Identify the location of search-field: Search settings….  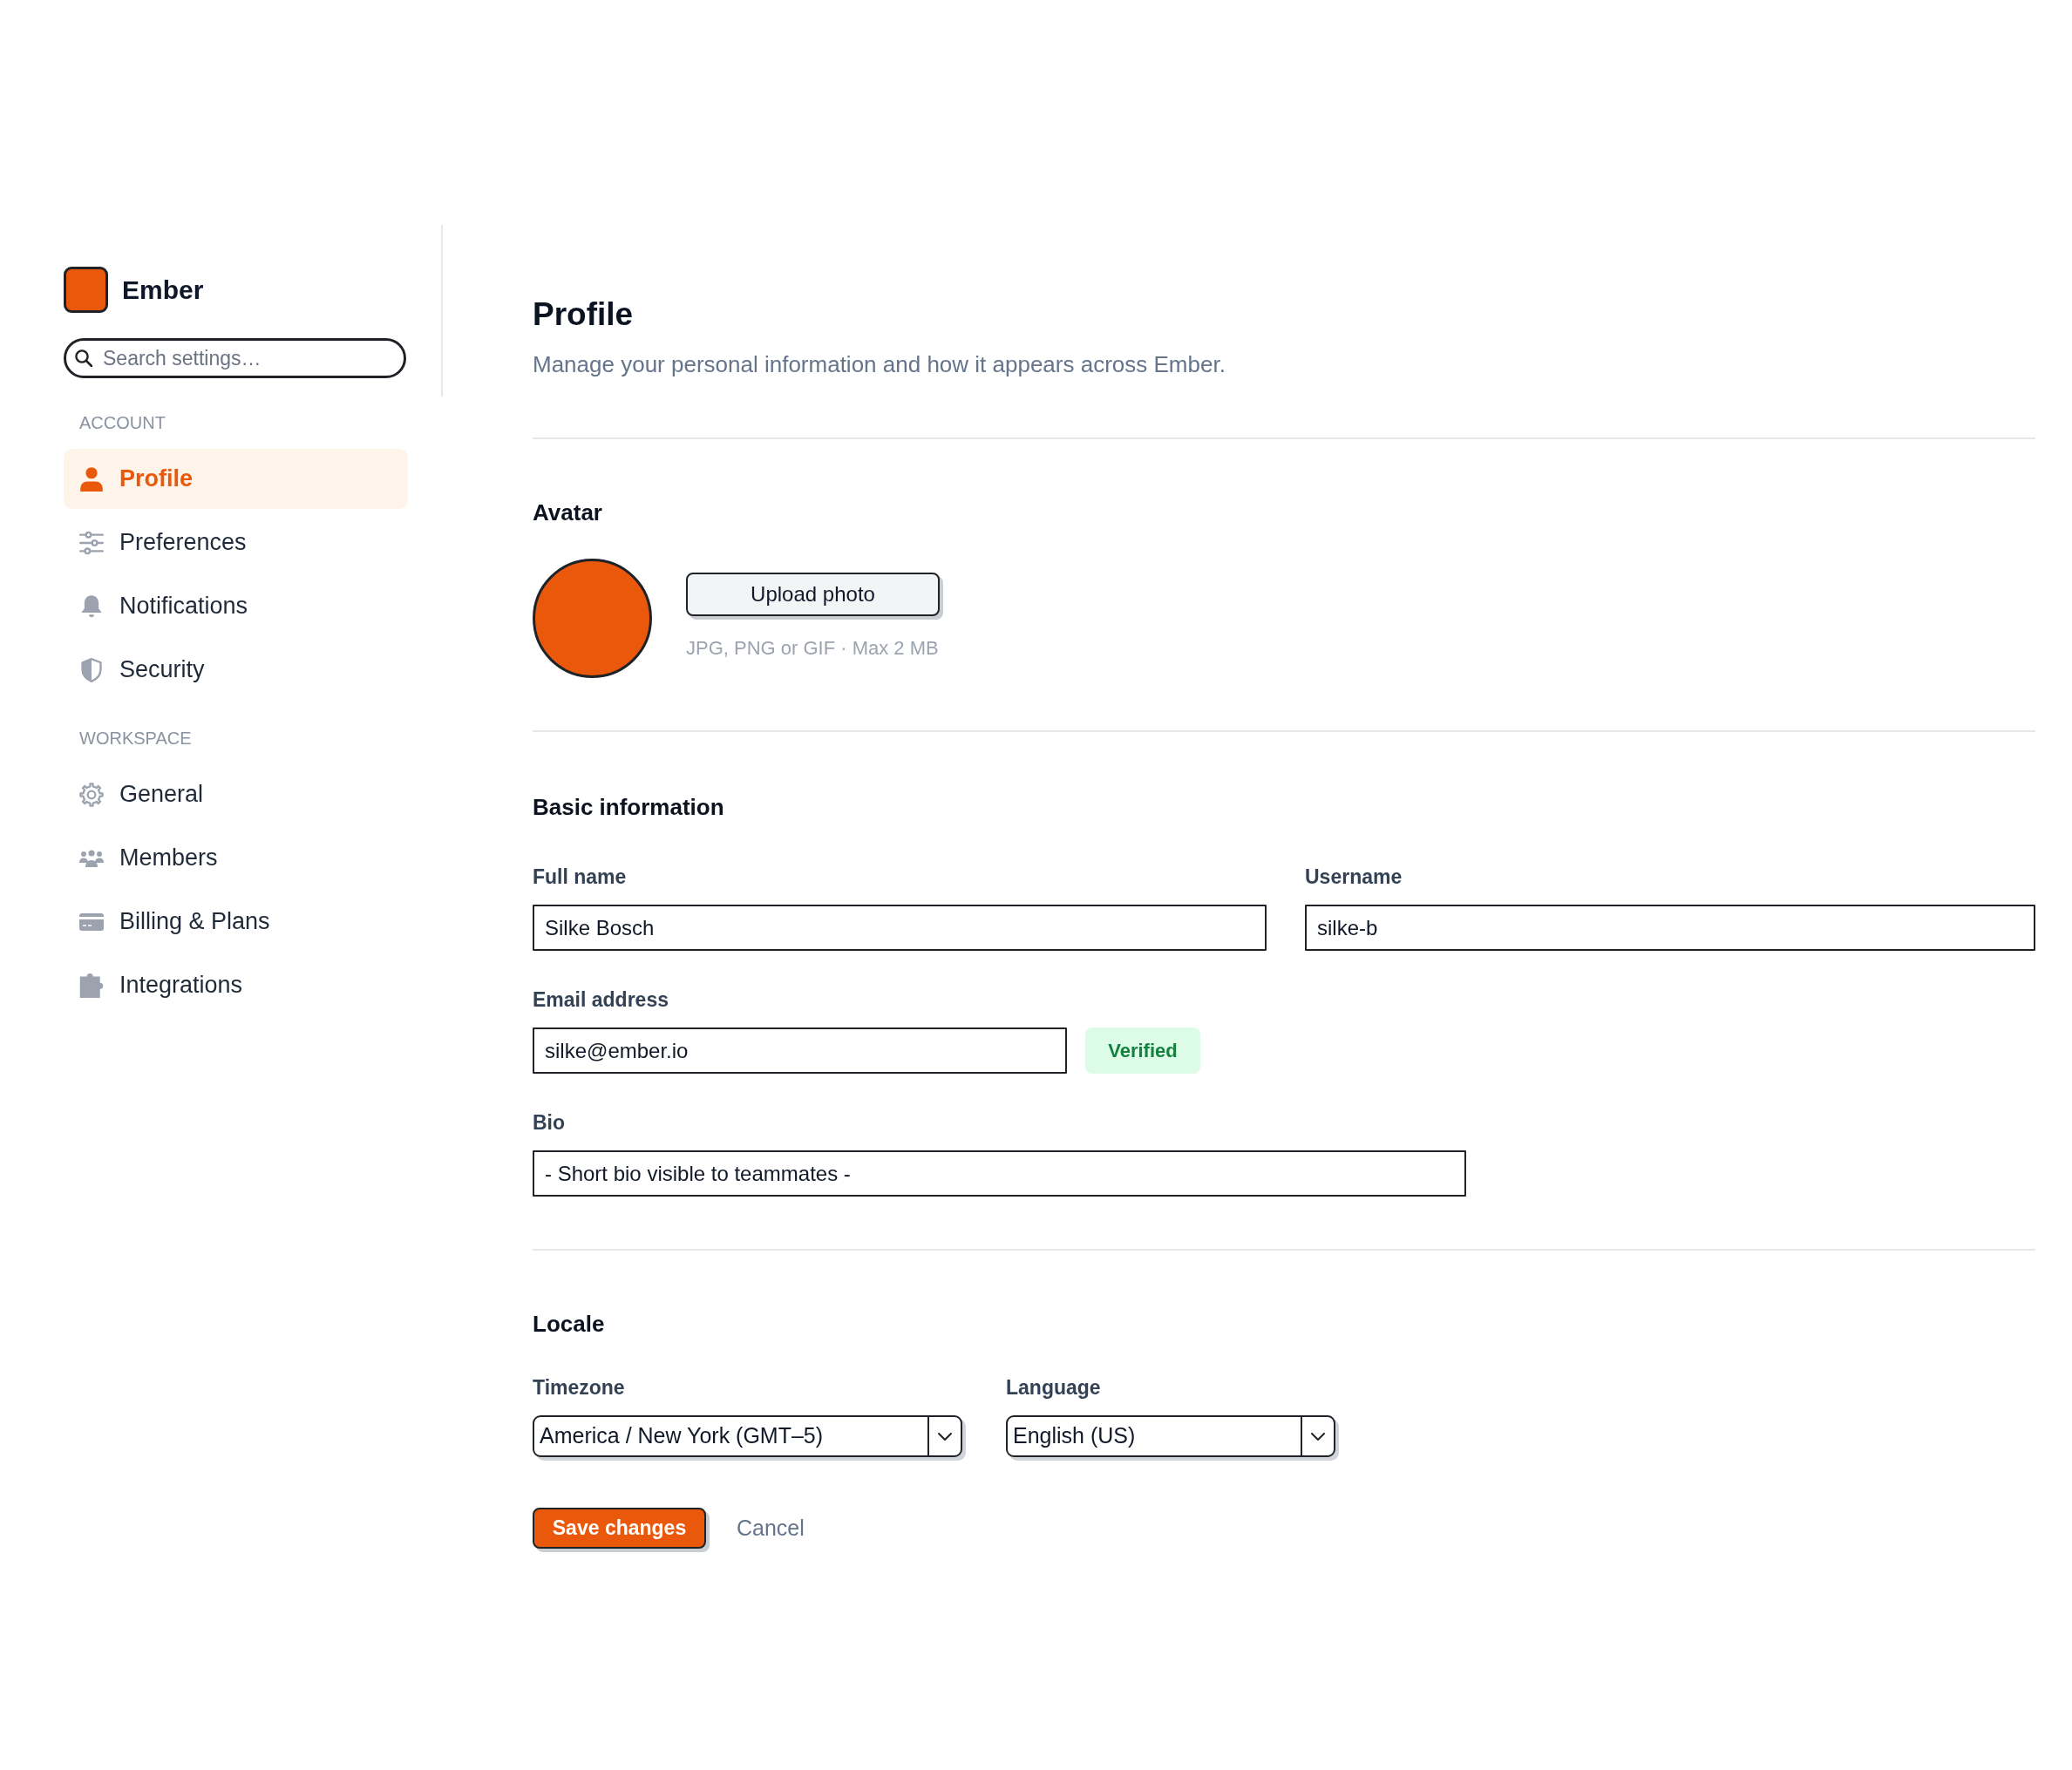
(235, 358).